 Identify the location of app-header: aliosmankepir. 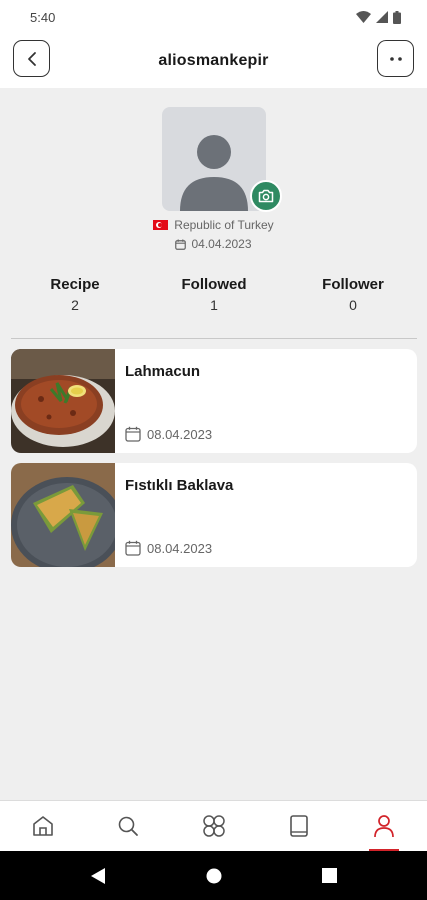
(213, 61).